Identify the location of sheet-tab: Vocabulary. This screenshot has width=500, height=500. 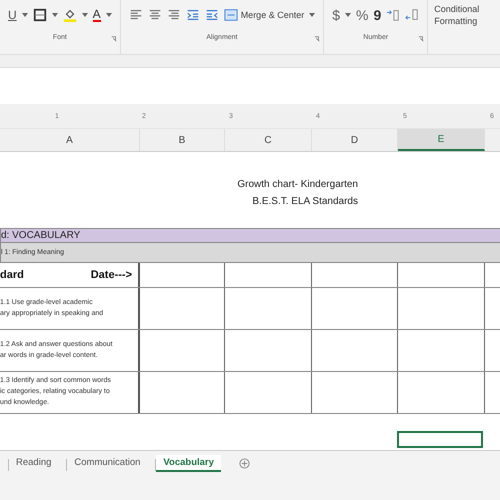
(188, 463).